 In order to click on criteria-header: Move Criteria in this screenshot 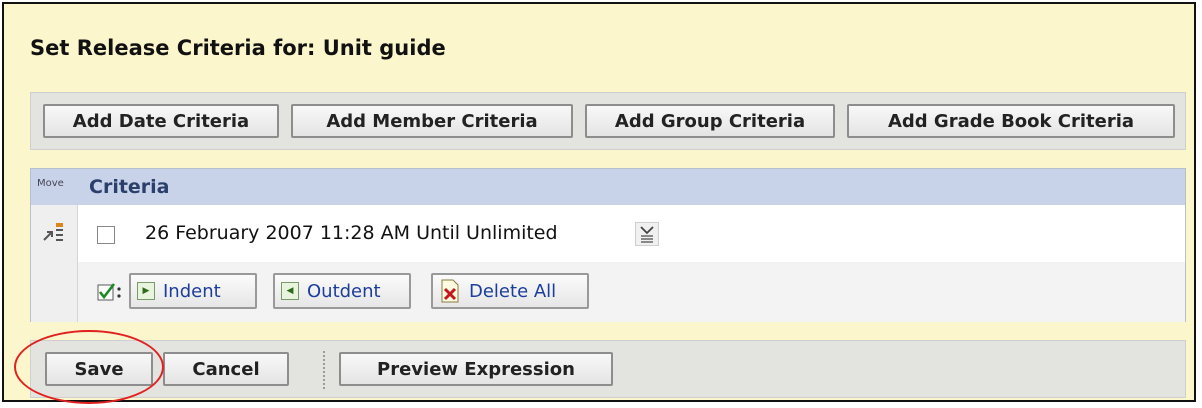, I will do `click(608, 187)`.